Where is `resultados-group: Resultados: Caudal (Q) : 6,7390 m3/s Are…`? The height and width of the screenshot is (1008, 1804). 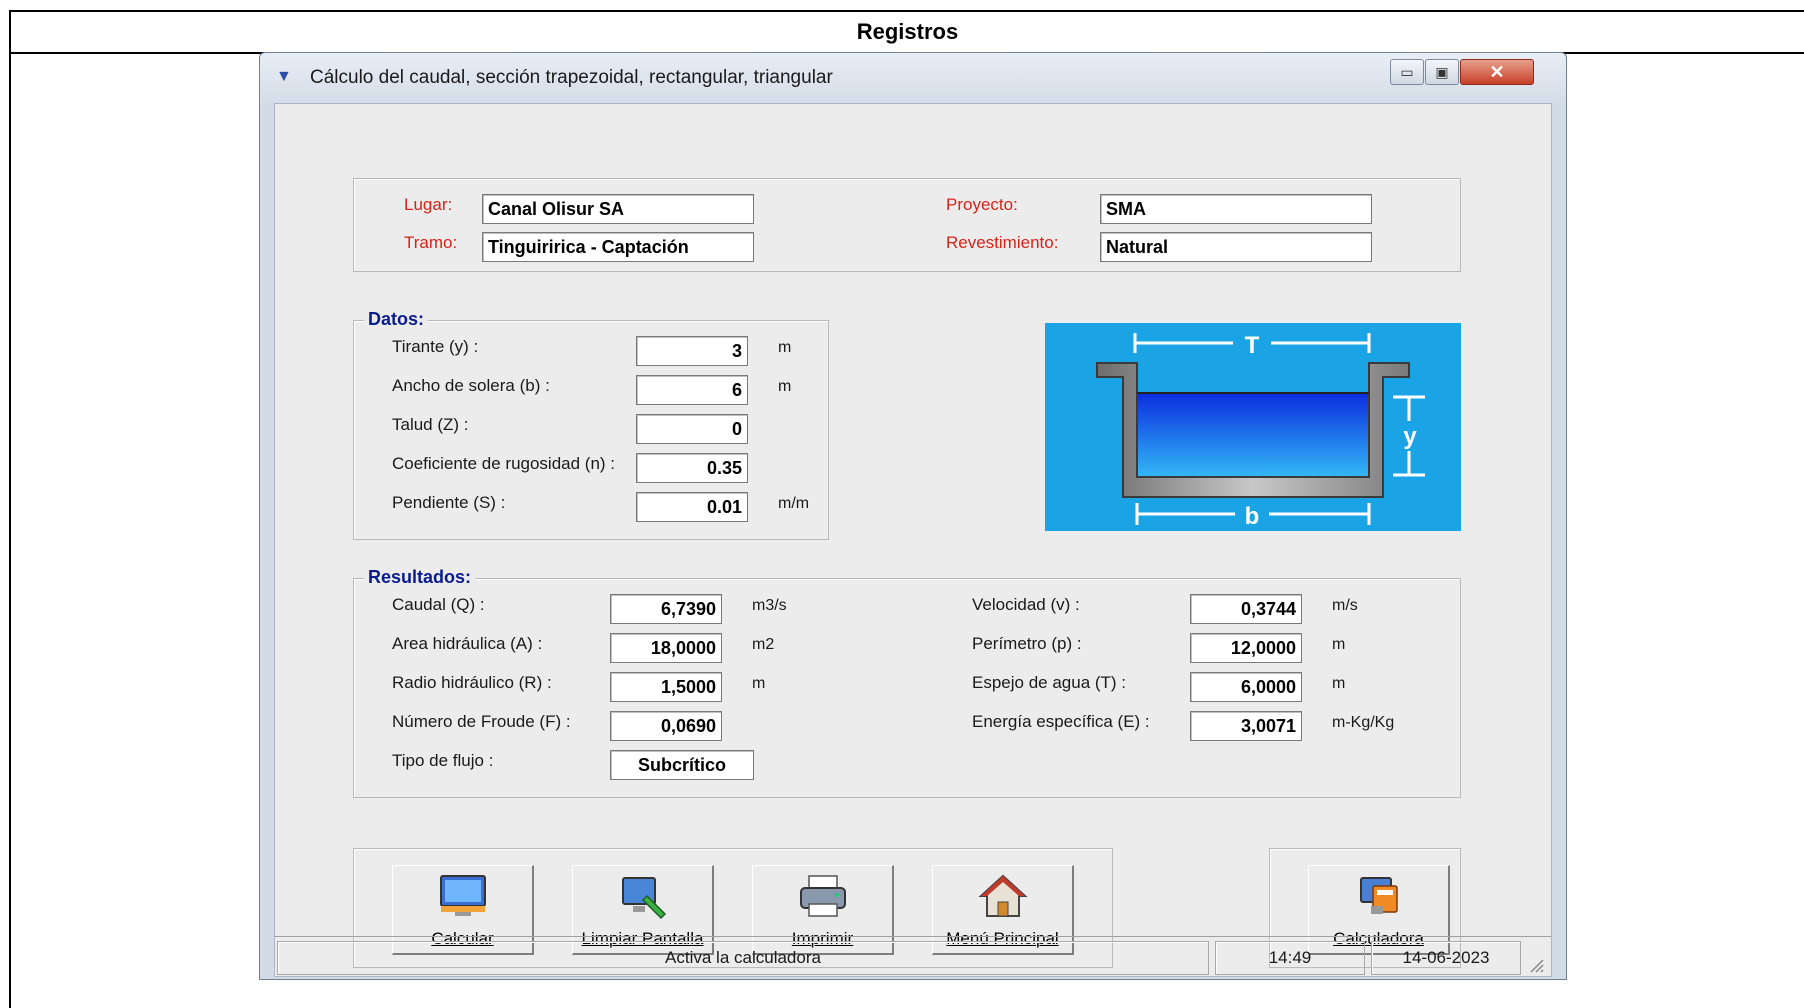
resultados-group: Resultados: Caudal (Q) : 6,7390 m3/s Are… is located at coordinates (907, 682).